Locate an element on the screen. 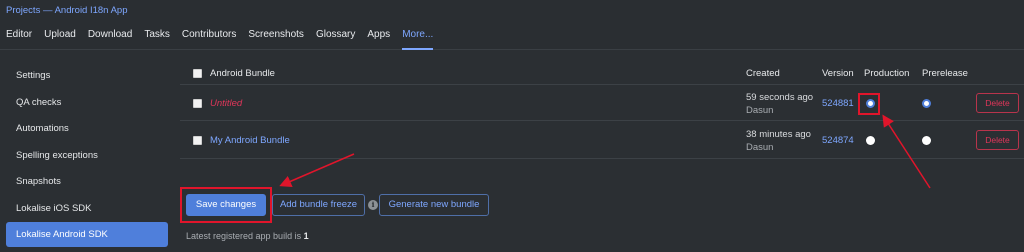 This screenshot has height=252, width=1024. generate-bundle-button: Generate new bundle is located at coordinates (434, 205).